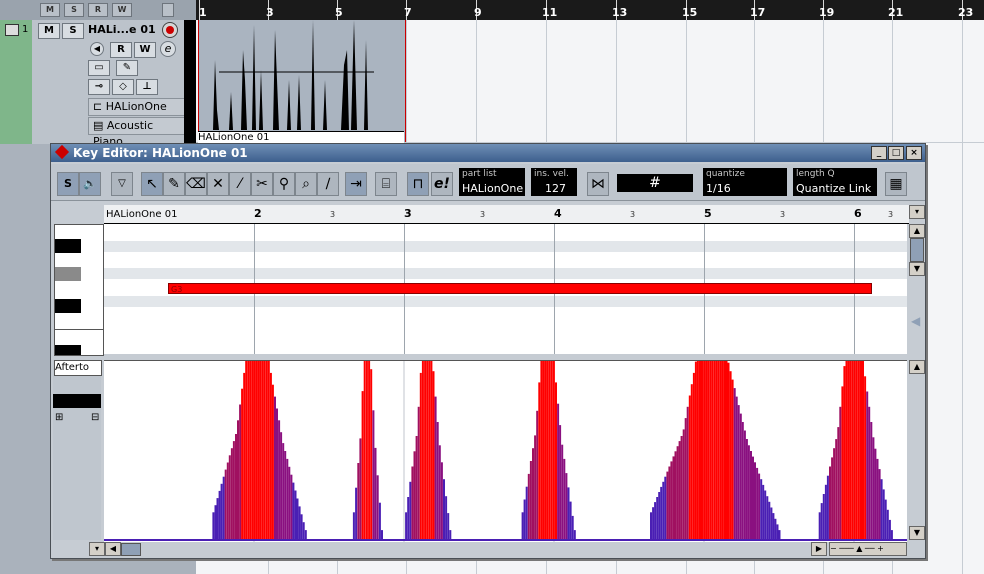  I want to click on step-input-icon: ⌸, so click(386, 184).